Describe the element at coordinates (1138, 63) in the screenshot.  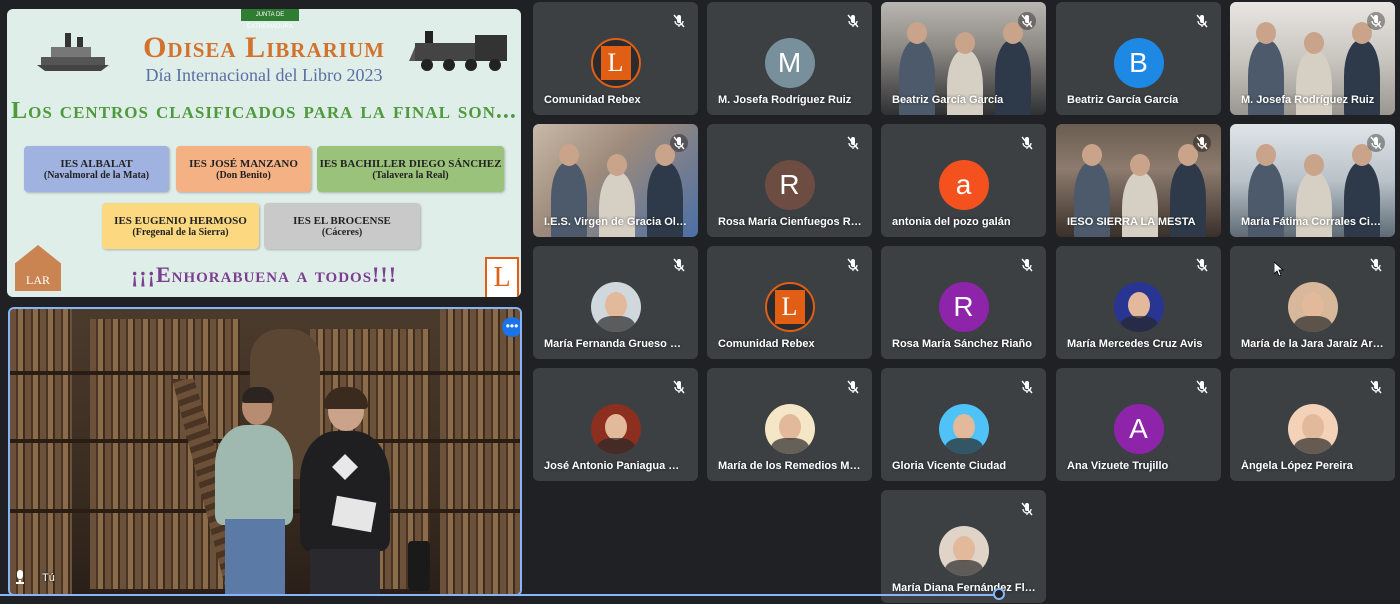
I see `avatar: B` at that location.